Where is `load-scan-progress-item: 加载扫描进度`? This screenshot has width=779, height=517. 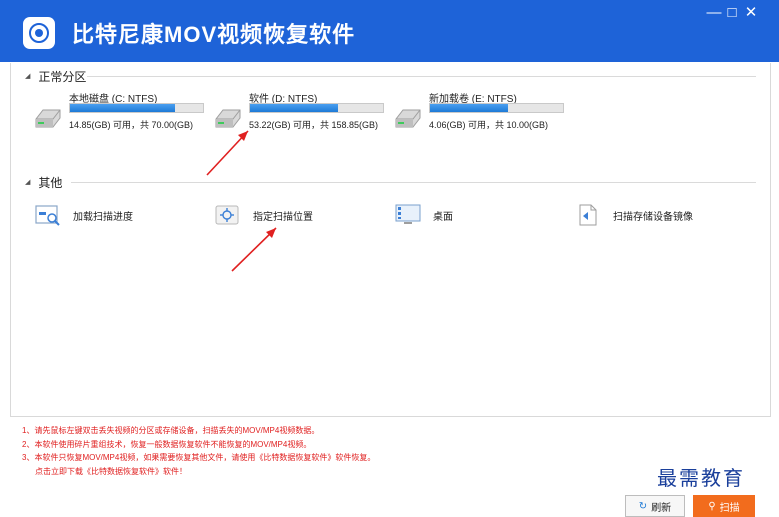 load-scan-progress-item: 加载扫描进度 is located at coordinates (84, 215).